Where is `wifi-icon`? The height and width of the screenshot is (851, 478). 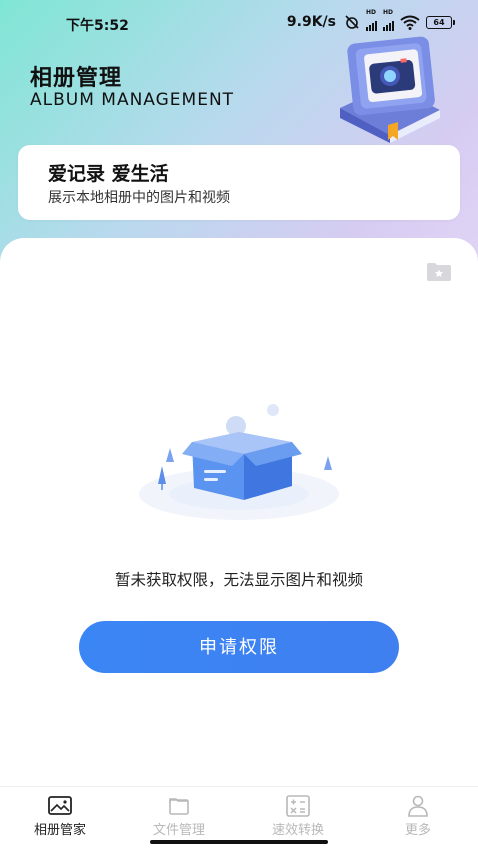 wifi-icon is located at coordinates (410, 22).